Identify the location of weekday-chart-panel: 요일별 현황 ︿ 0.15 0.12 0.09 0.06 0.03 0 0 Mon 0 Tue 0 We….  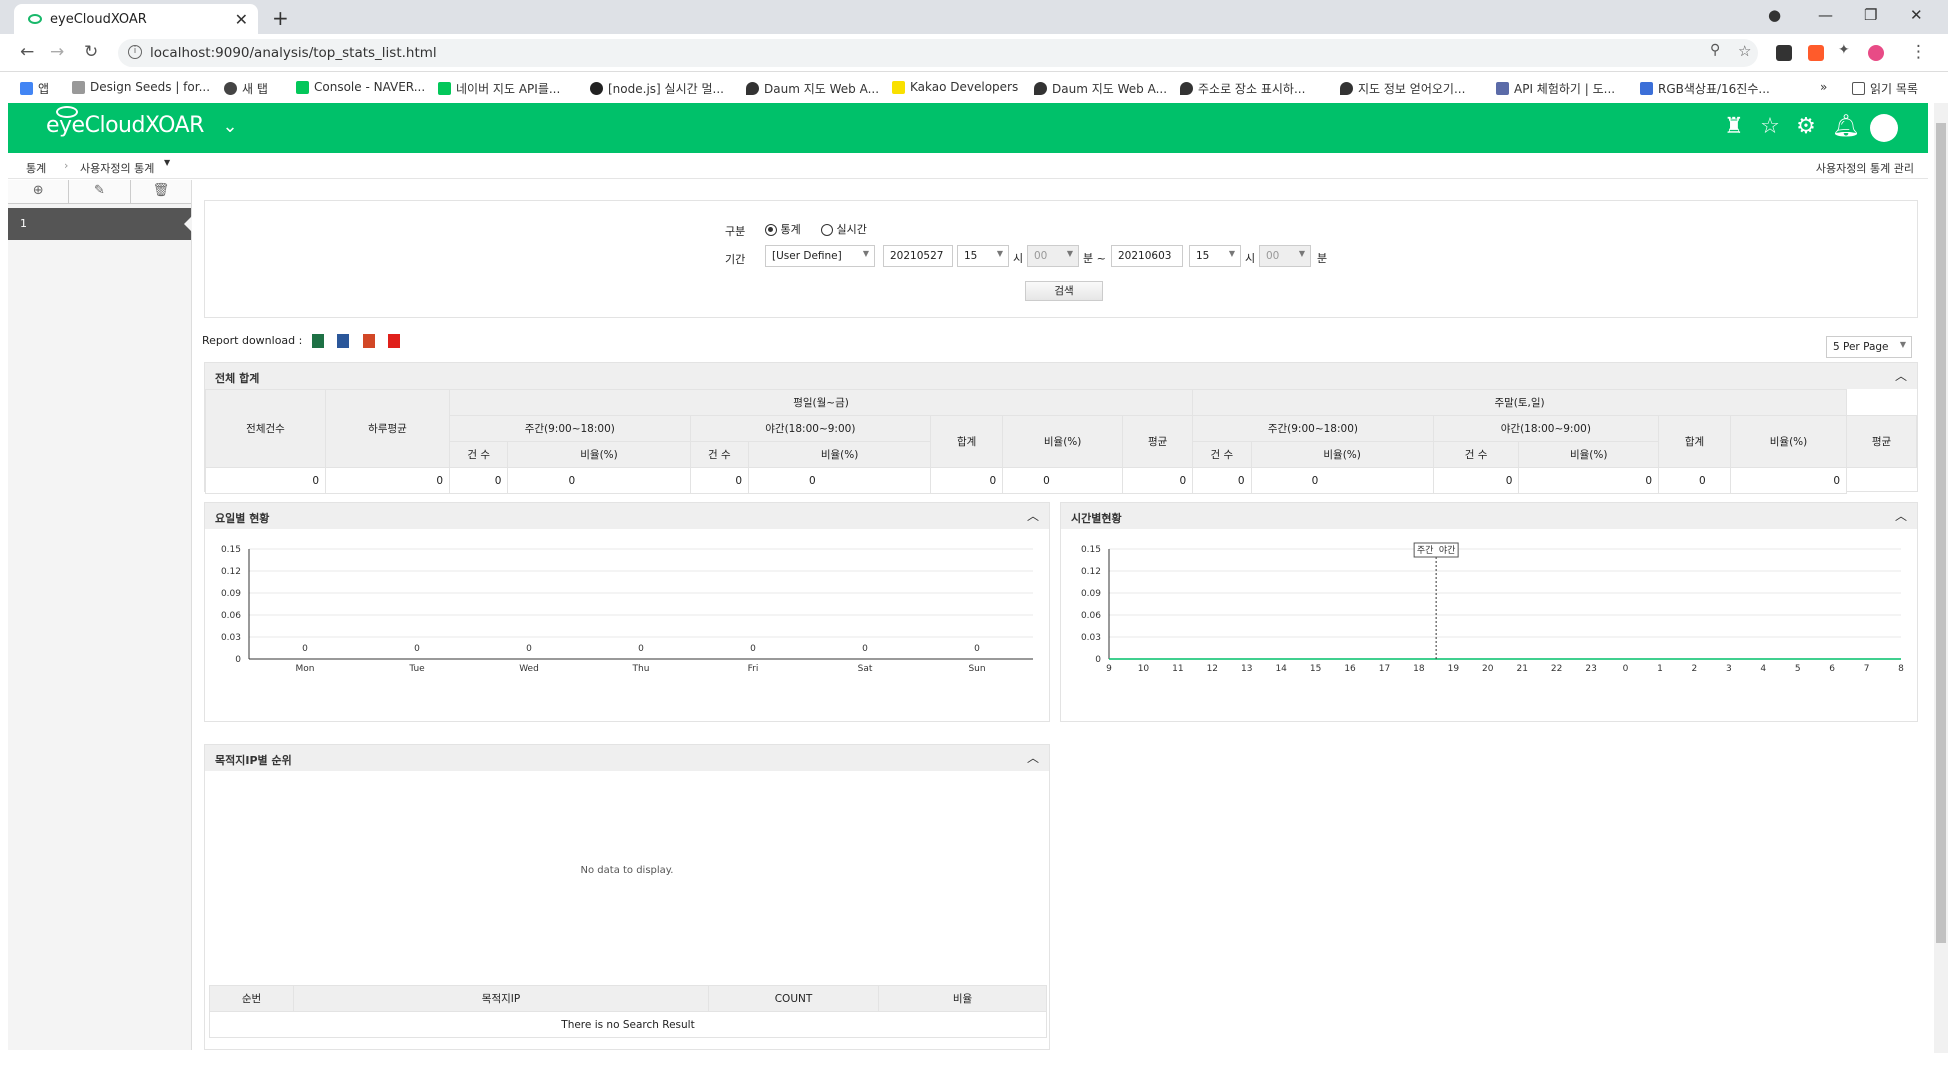
(627, 612).